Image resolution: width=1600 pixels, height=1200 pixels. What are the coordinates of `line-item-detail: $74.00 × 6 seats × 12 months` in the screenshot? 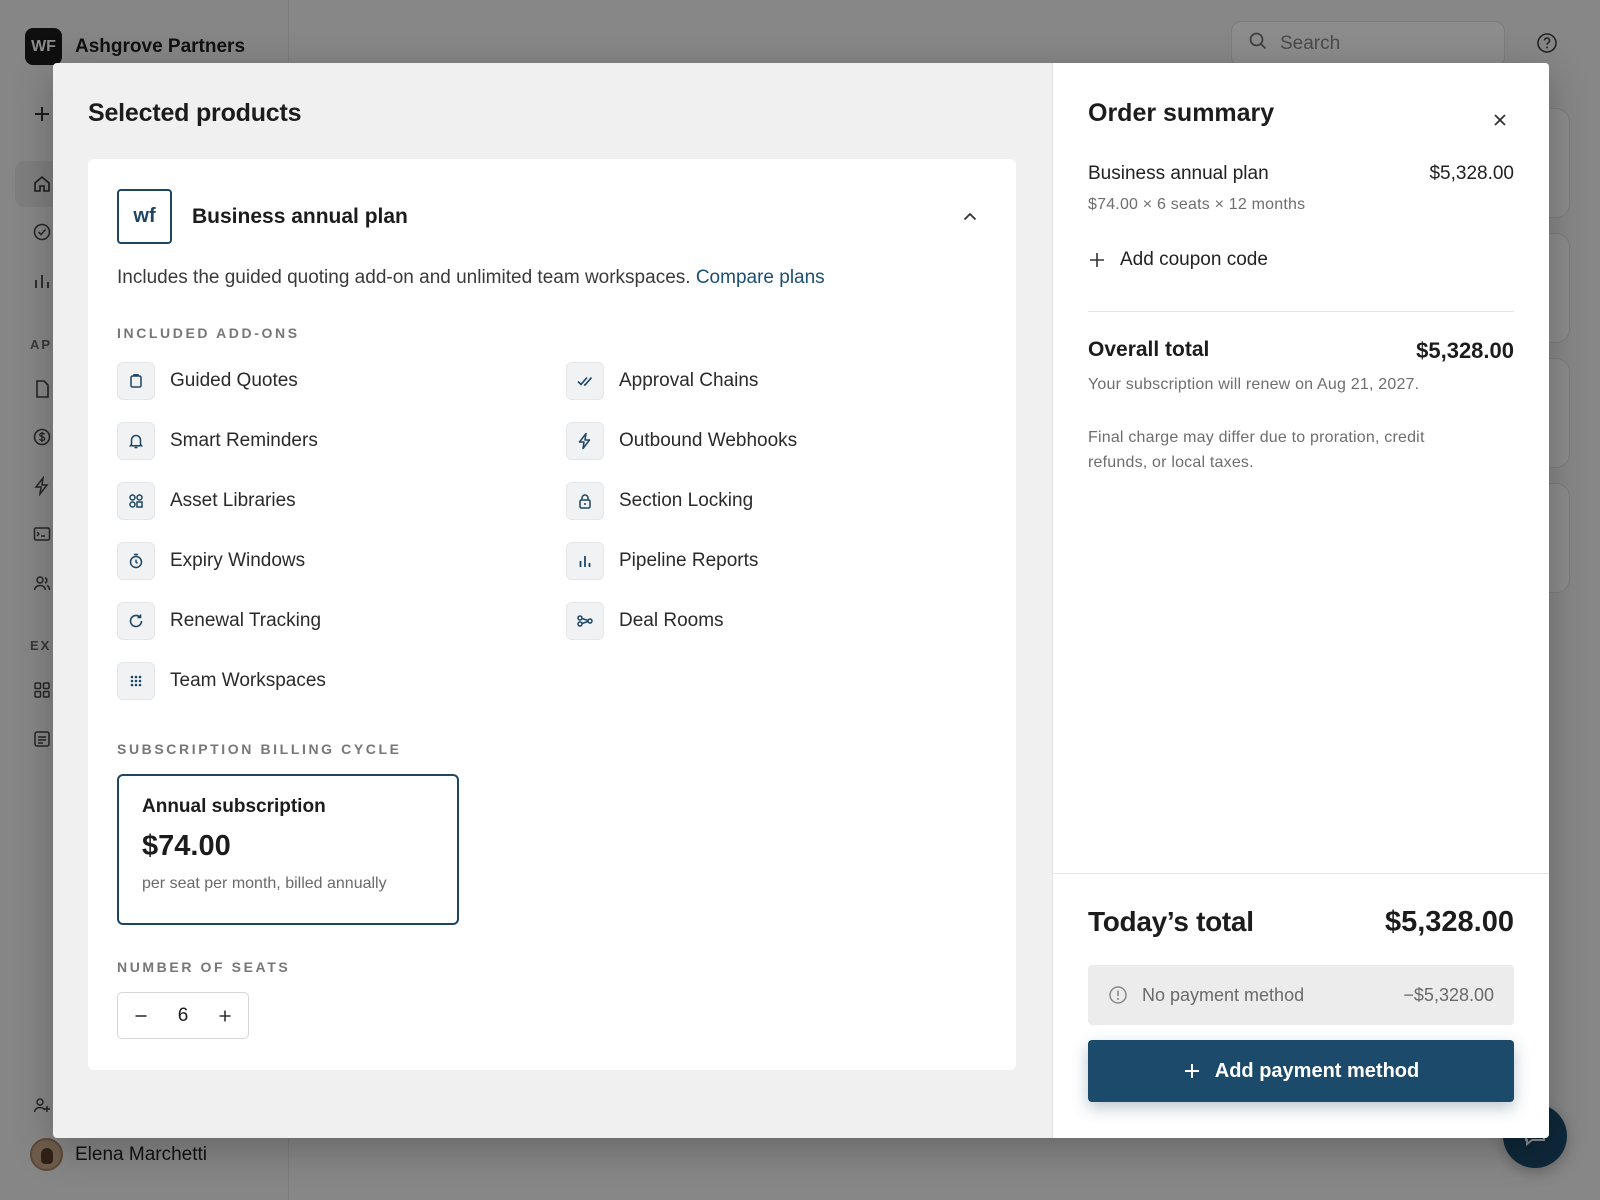 It's located at (1197, 204).